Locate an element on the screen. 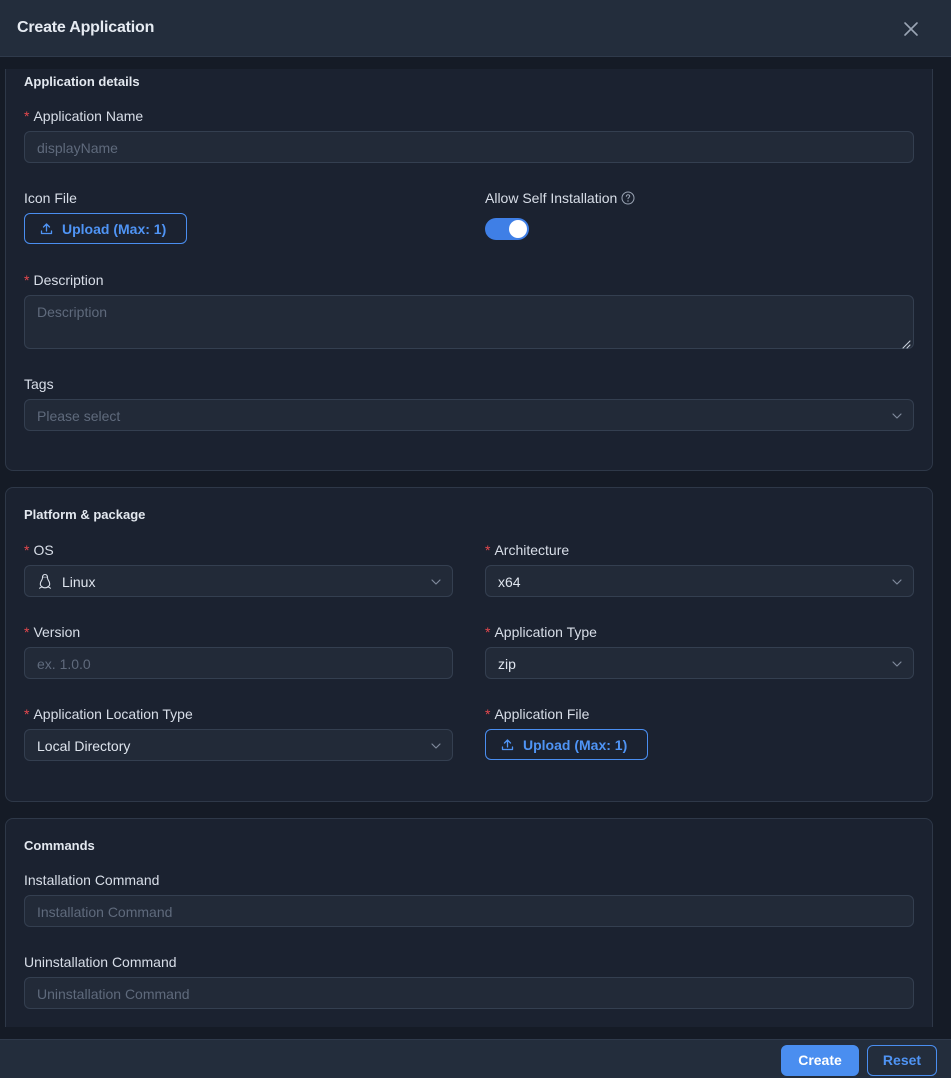  dialog-footer: Create Reset is located at coordinates (475, 1058).